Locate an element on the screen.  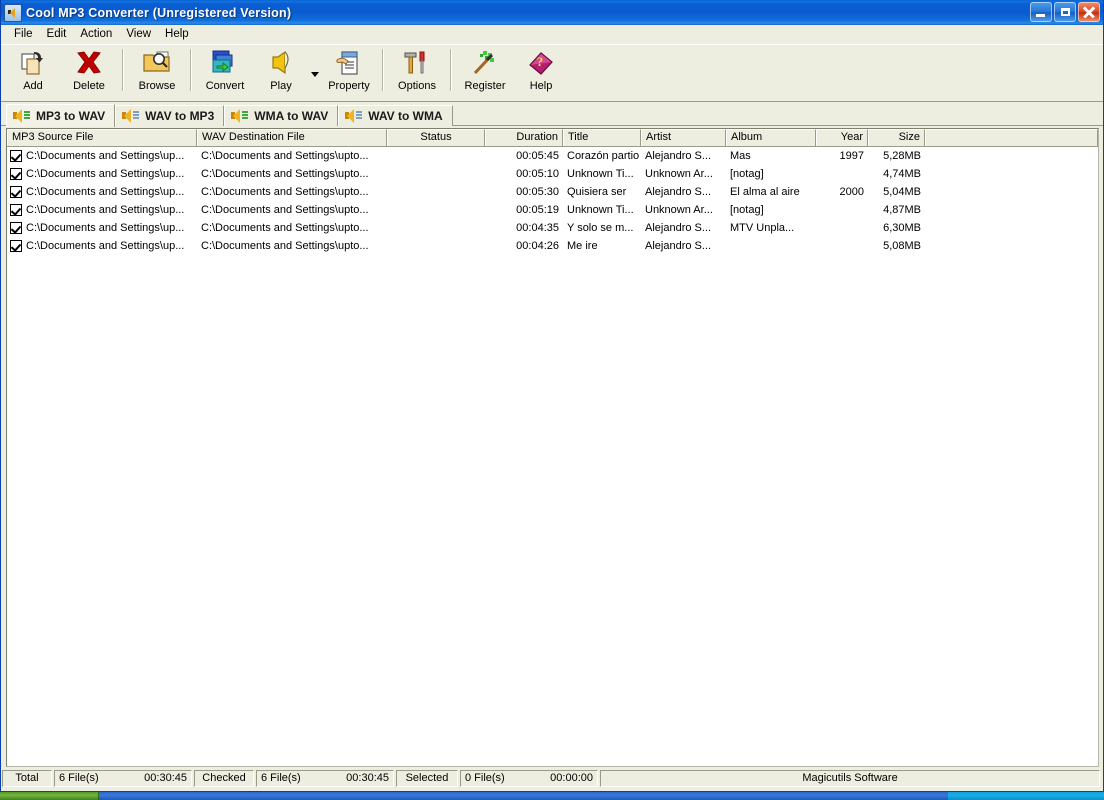
menu-item-action: Action is located at coordinates (96, 34).